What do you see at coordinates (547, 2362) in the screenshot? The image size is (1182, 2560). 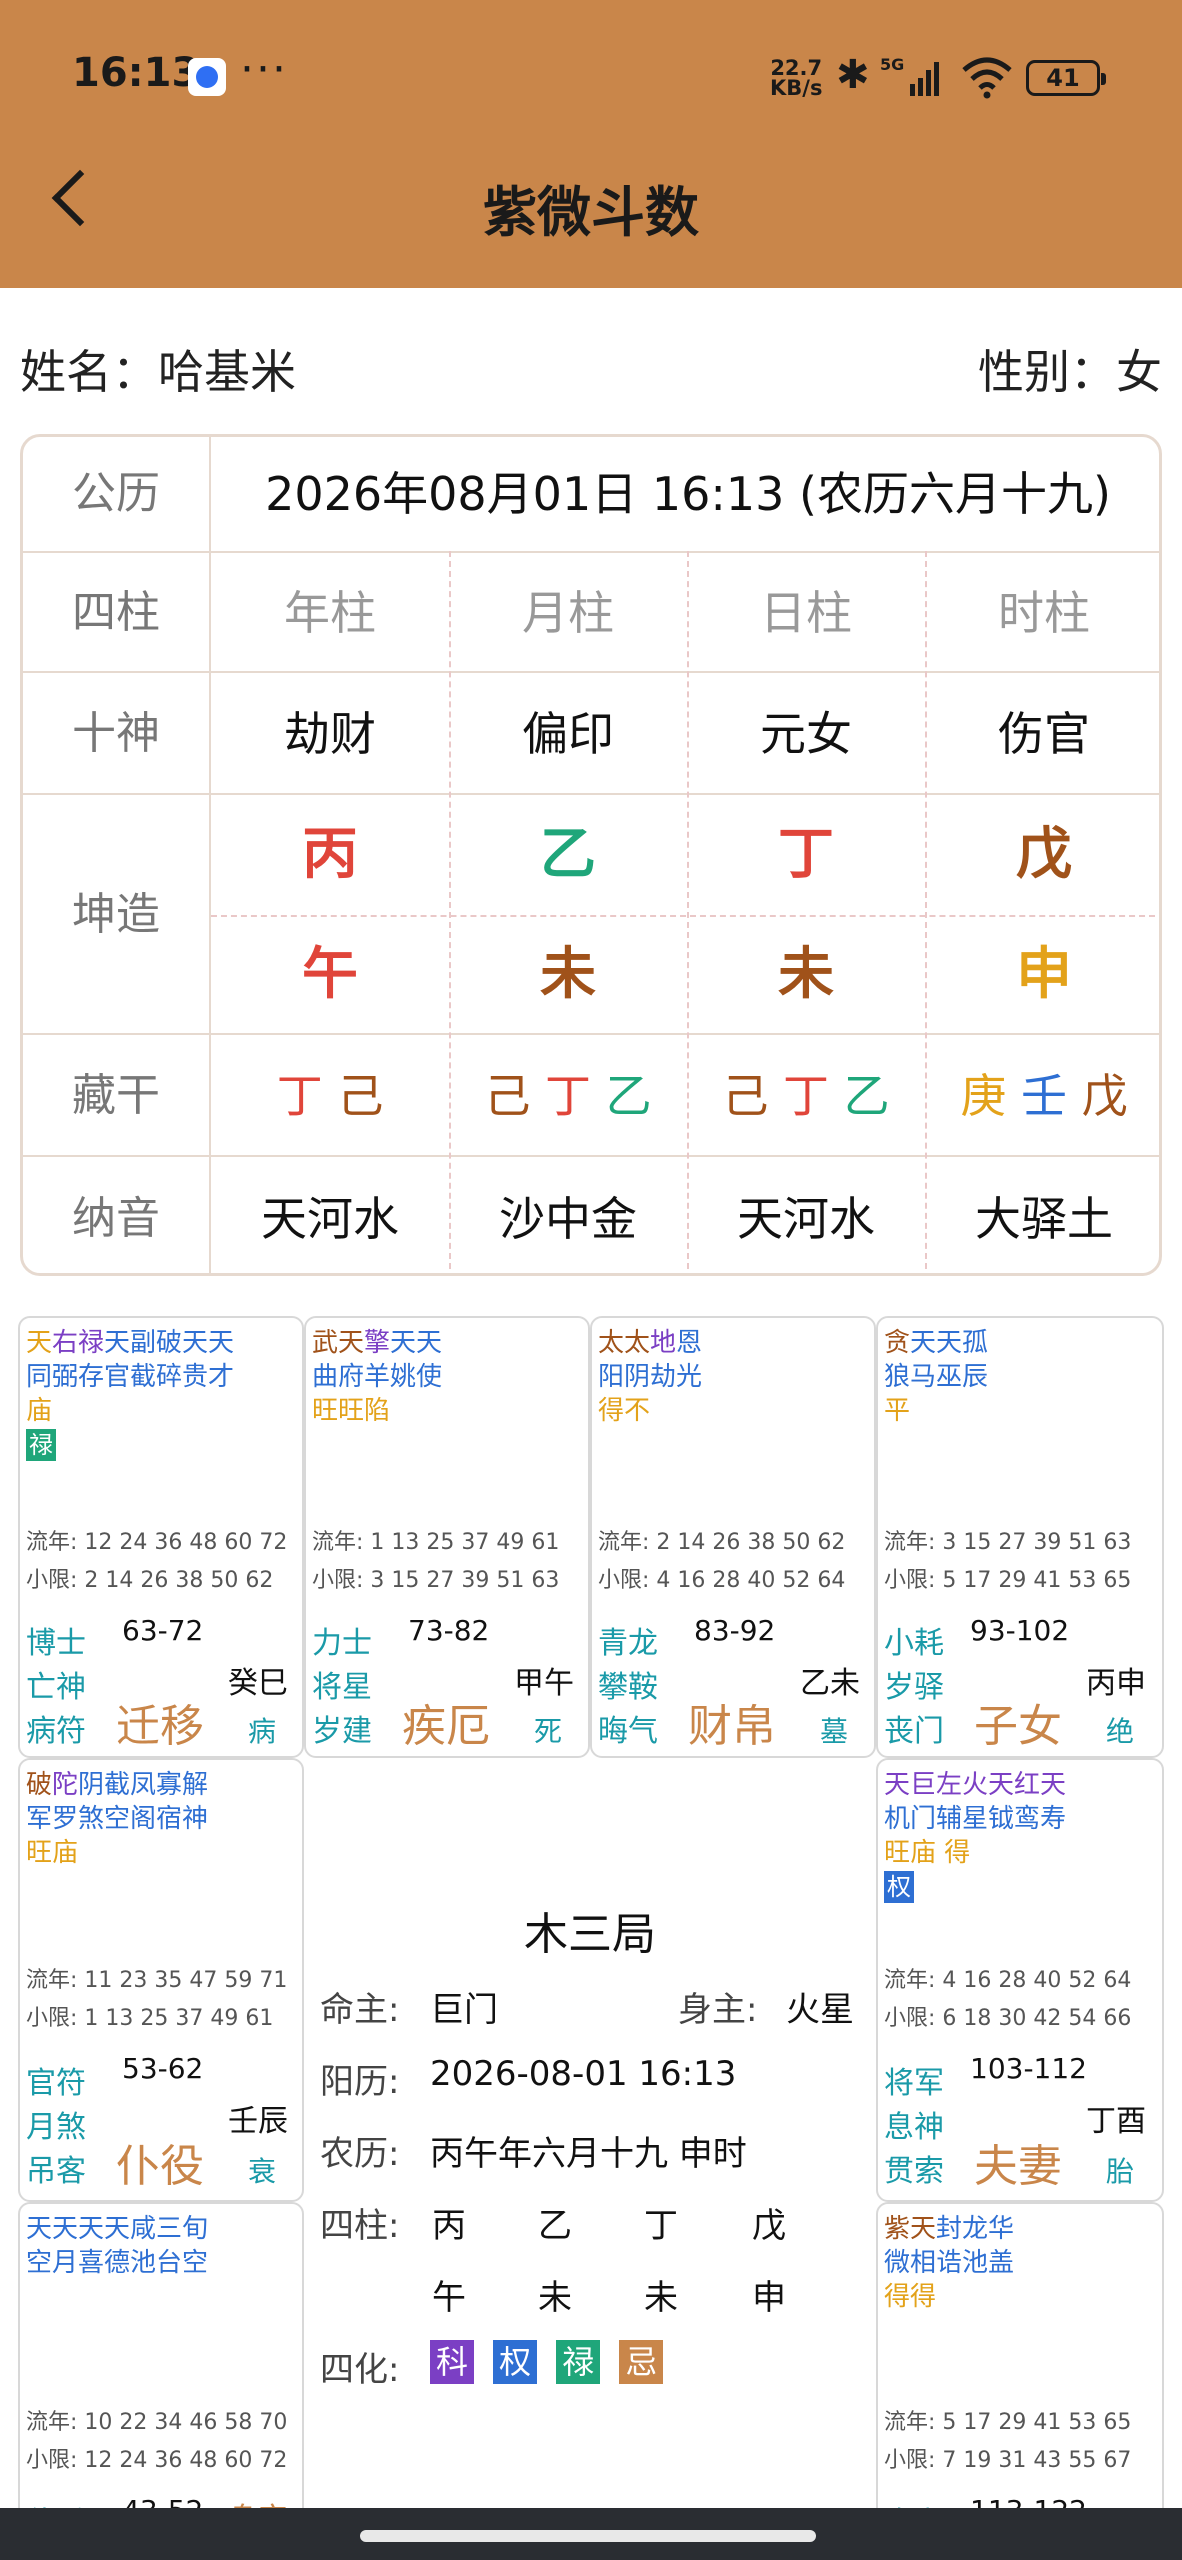 I see `sihua-tags: 科 权 禄 忌` at bounding box center [547, 2362].